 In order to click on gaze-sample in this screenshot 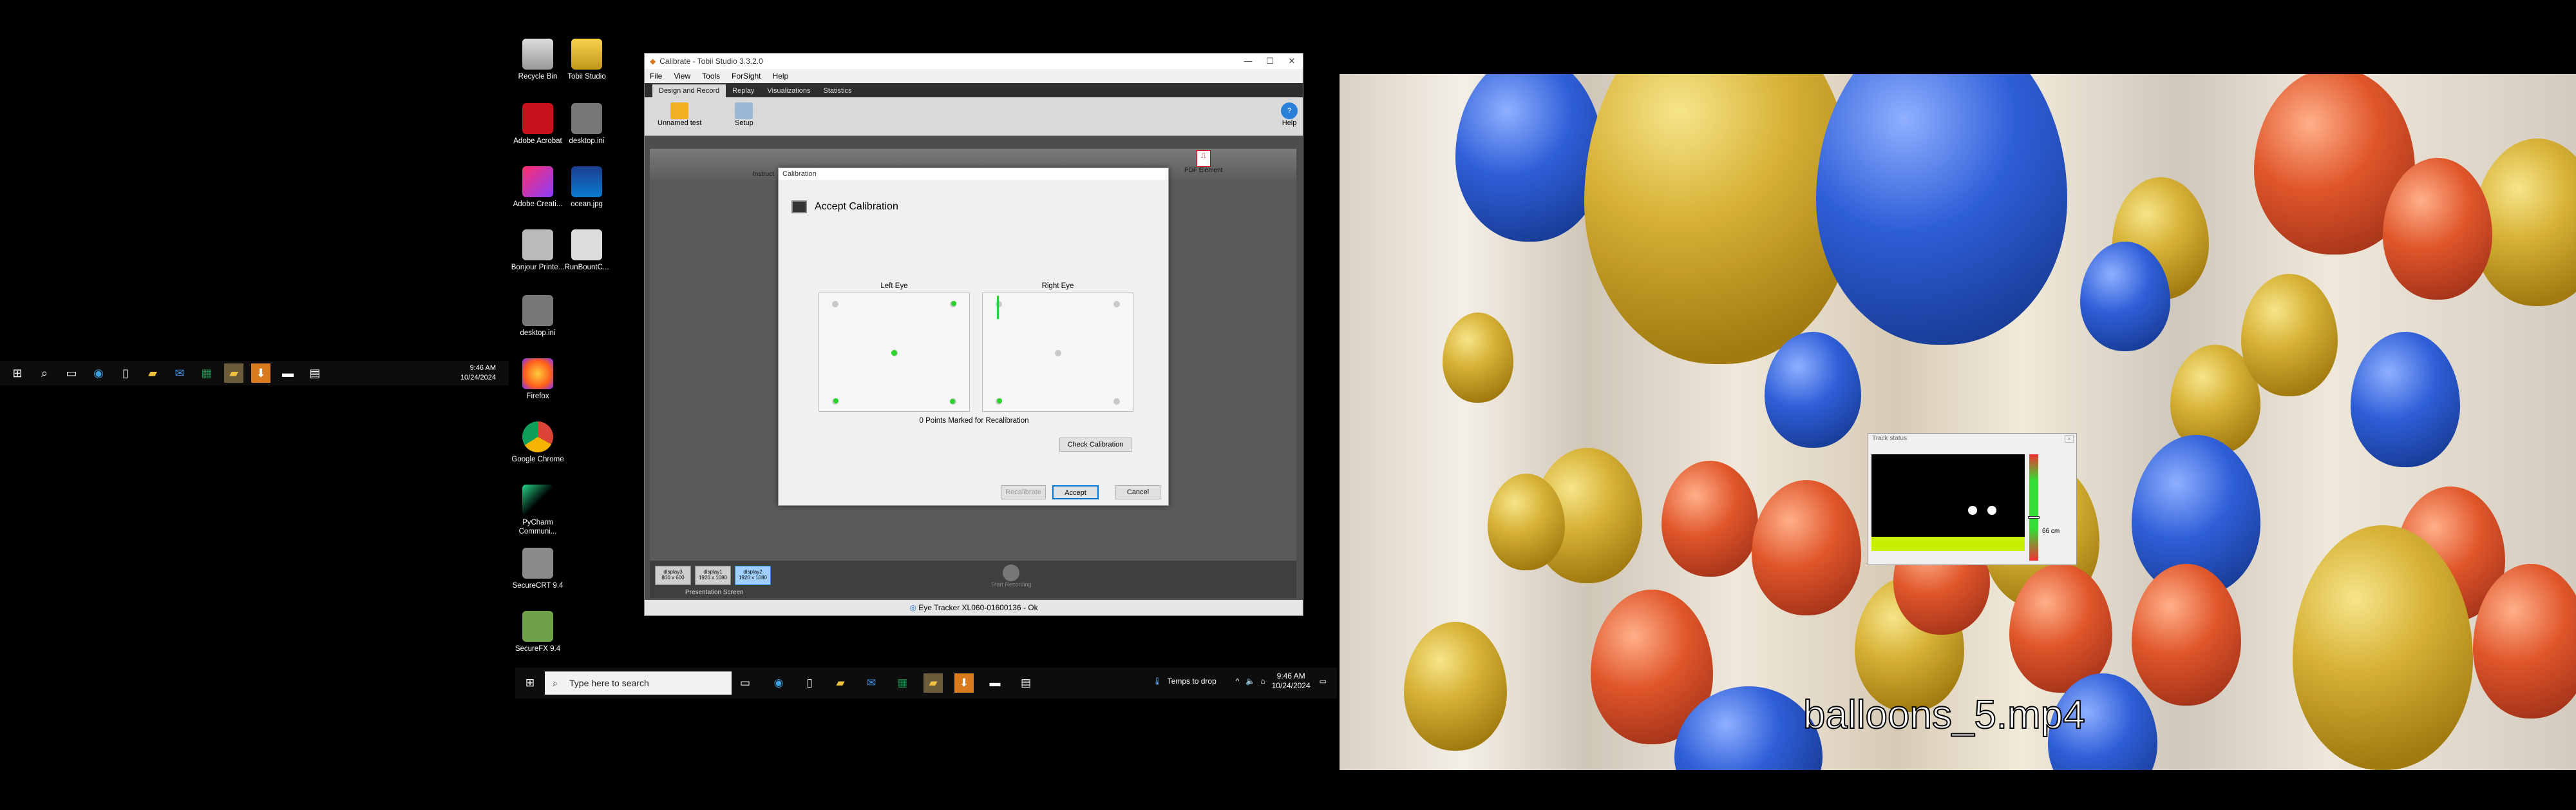, I will do `click(953, 303)`.